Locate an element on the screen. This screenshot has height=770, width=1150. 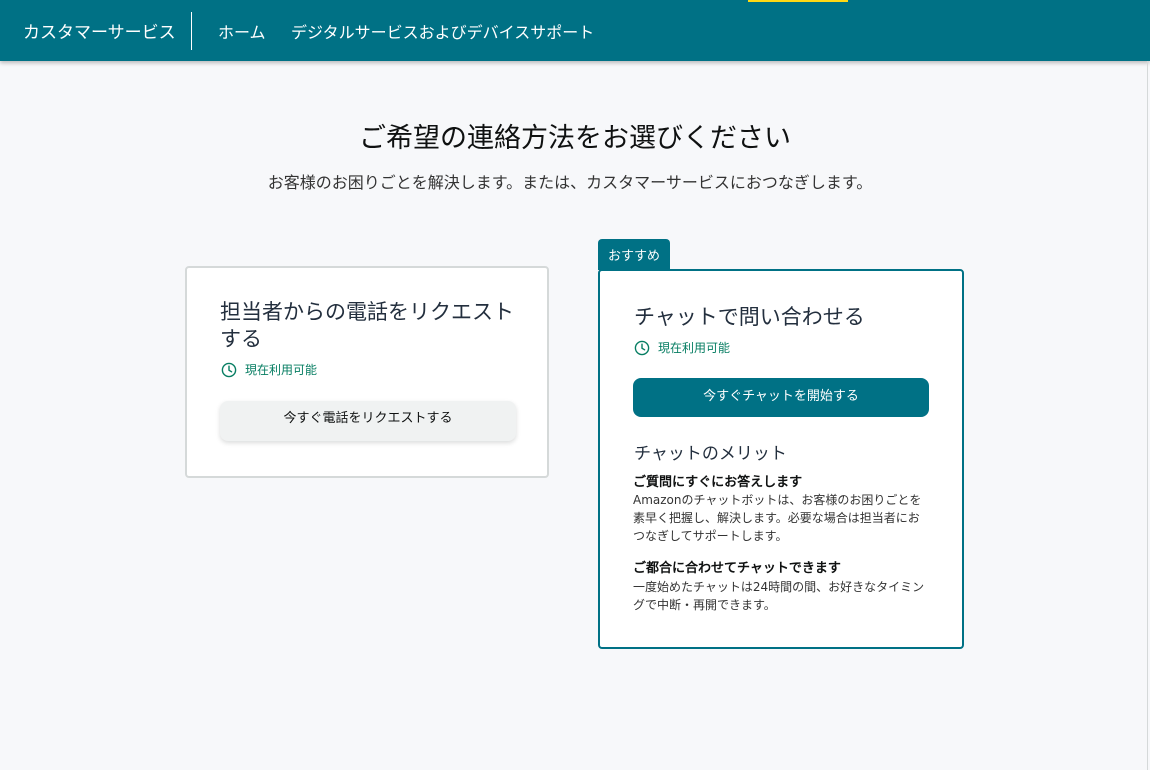
chat-benefits-heading: チャットのメリット is located at coordinates (710, 454).